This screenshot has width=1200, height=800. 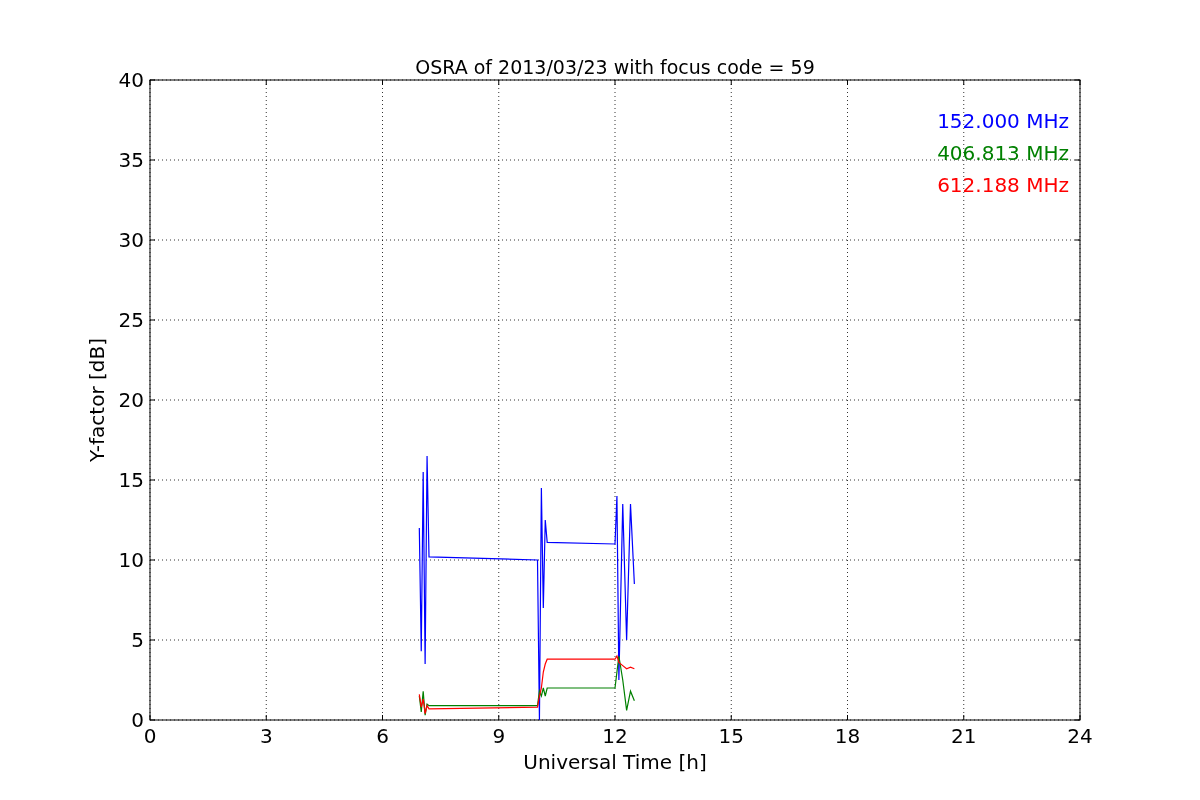 What do you see at coordinates (131, 320) in the screenshot?
I see `y-tick-label: 25` at bounding box center [131, 320].